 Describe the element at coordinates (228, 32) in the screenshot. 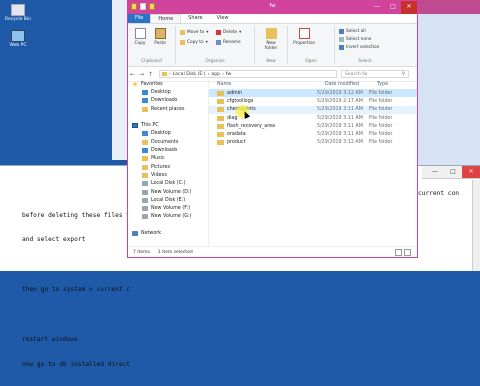

I see `delete-button: Delete ▾` at that location.